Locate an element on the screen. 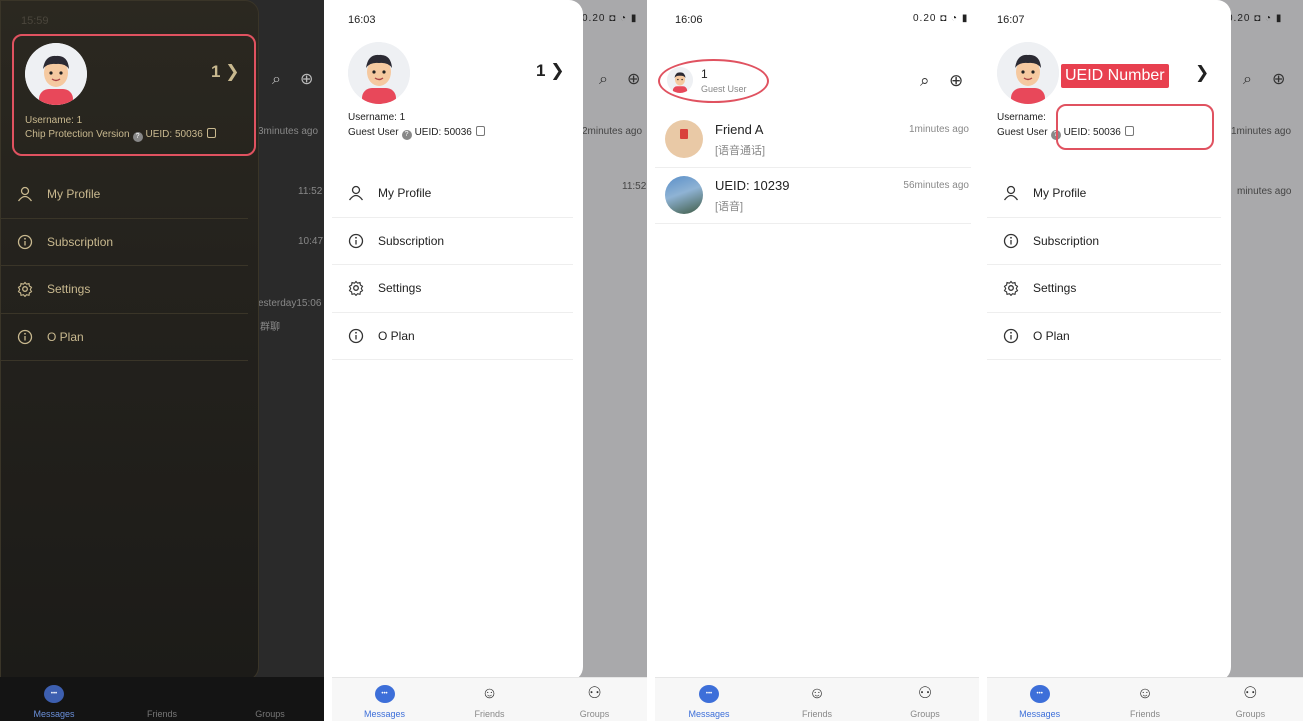 This screenshot has width=1303, height=721. status-time: 16:03 is located at coordinates (362, 20).